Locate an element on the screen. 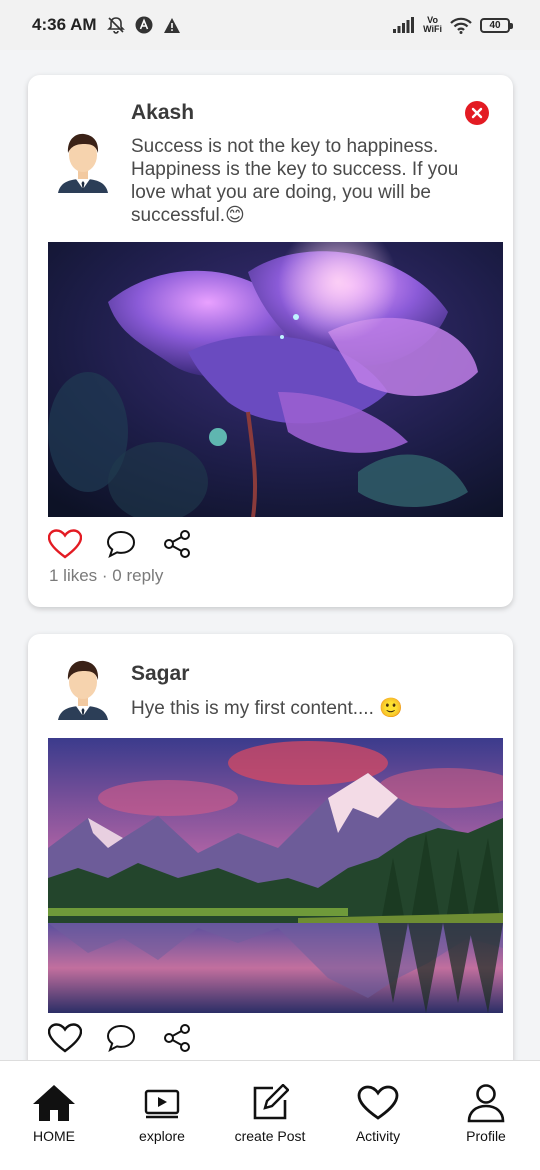 The width and height of the screenshot is (540, 1170). nav-label: create Post is located at coordinates (270, 1136).